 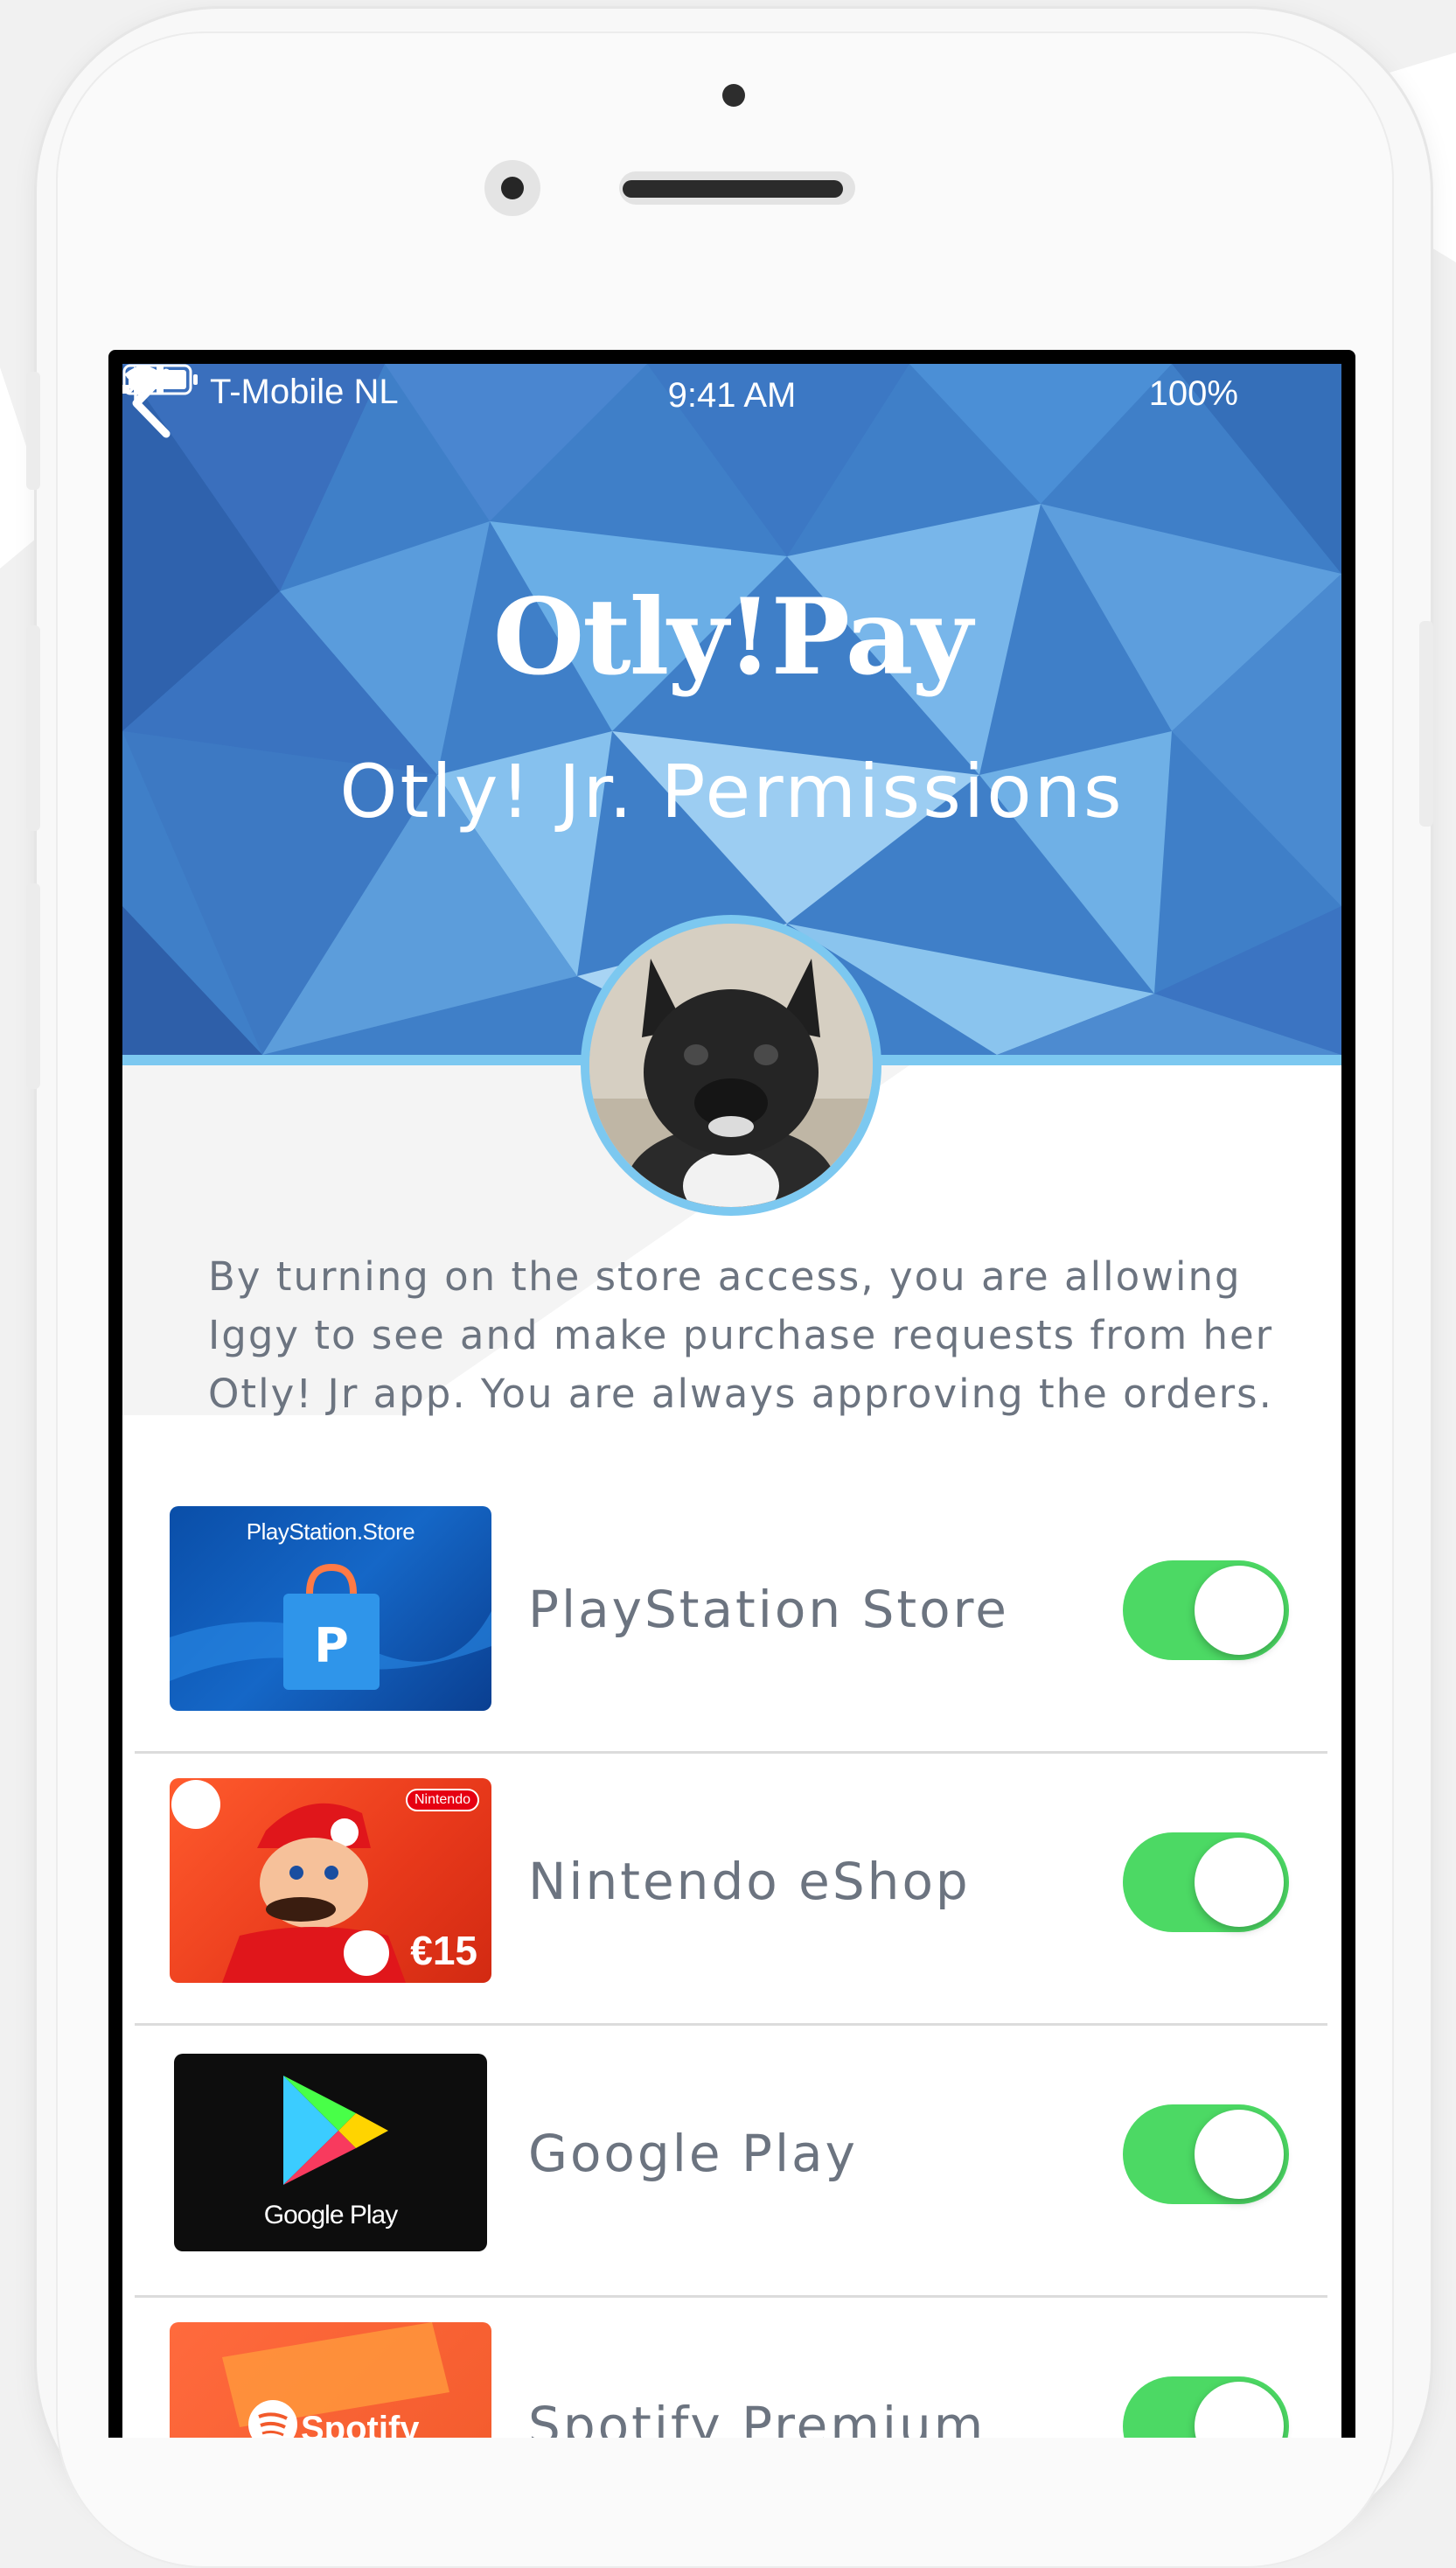 I want to click on app-logo: Otly!Pay, so click(x=732, y=638).